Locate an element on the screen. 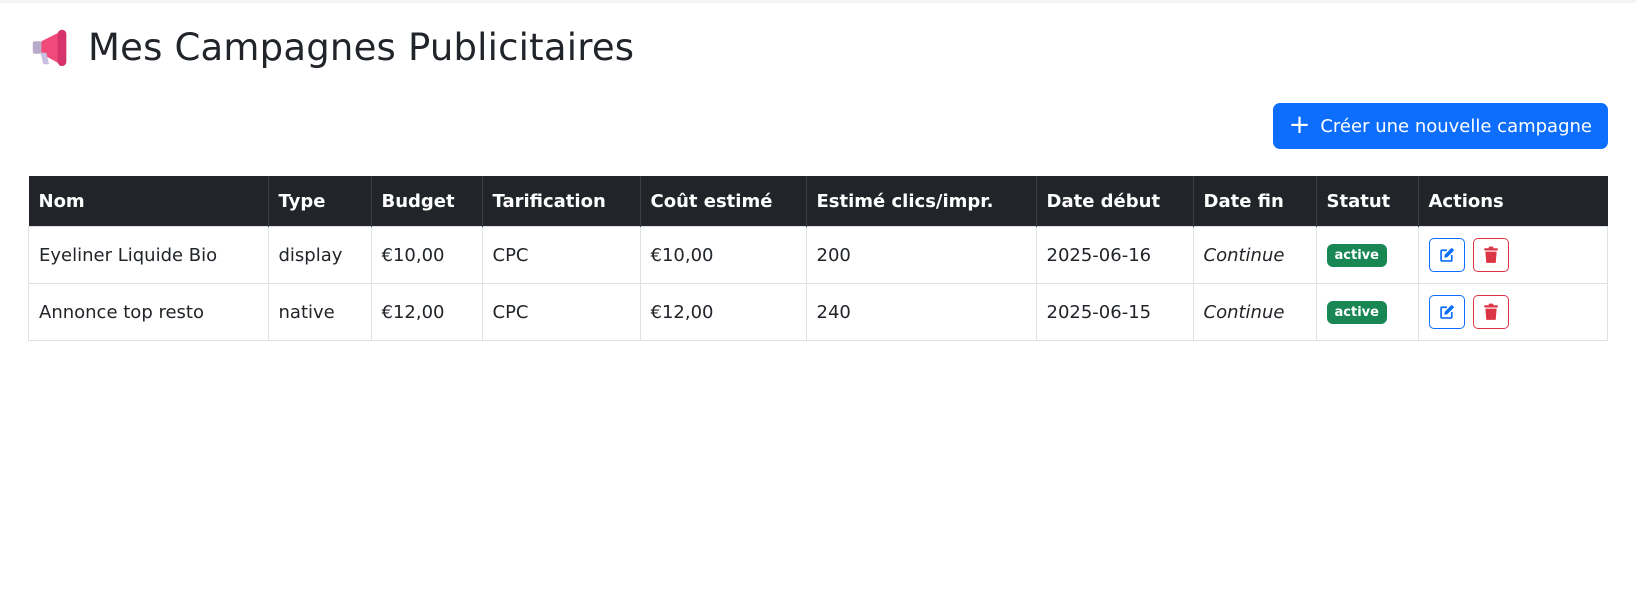 Image resolution: width=1636 pixels, height=613 pixels. toolbar: + Créer une nouvelle campagne is located at coordinates (818, 126).